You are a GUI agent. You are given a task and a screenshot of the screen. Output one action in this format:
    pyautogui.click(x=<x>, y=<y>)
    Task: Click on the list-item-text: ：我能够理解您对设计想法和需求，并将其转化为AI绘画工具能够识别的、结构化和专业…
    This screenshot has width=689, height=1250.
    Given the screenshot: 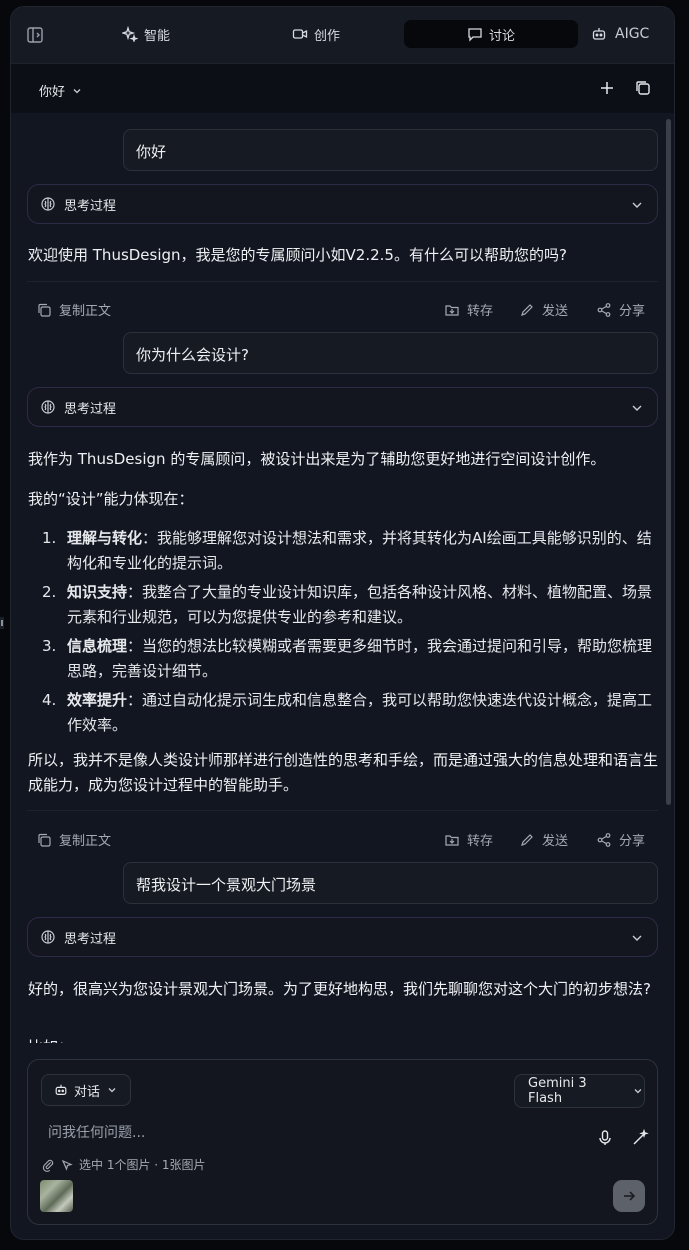 What is the action you would take?
    pyautogui.click(x=359, y=550)
    